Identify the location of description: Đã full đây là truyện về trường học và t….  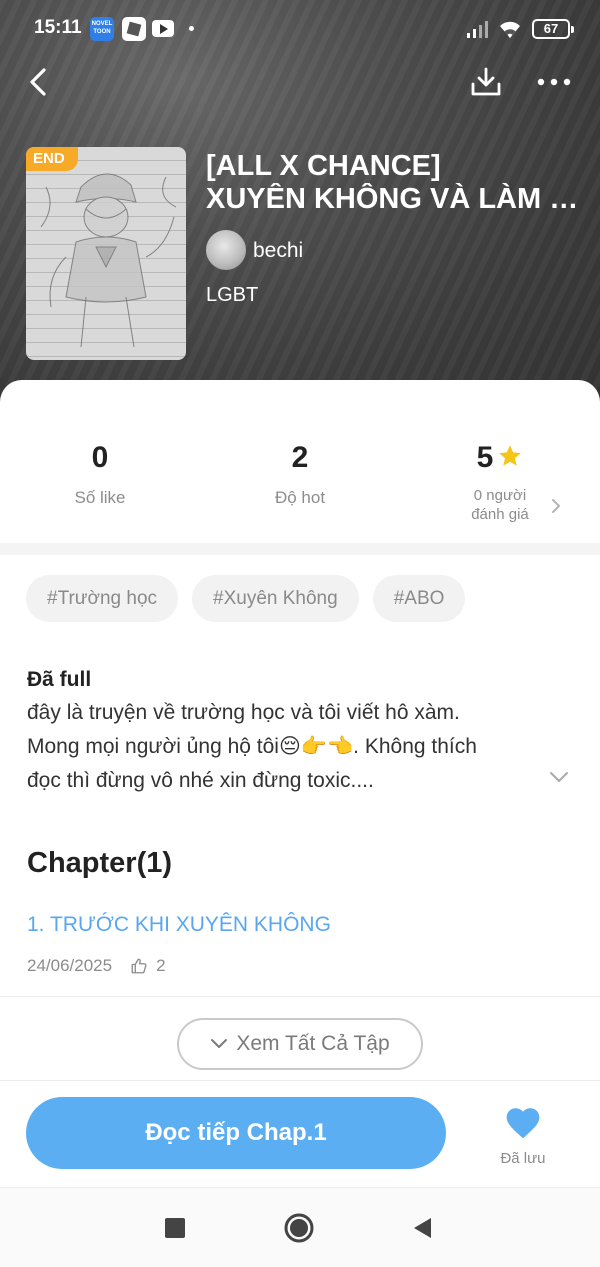
(287, 730).